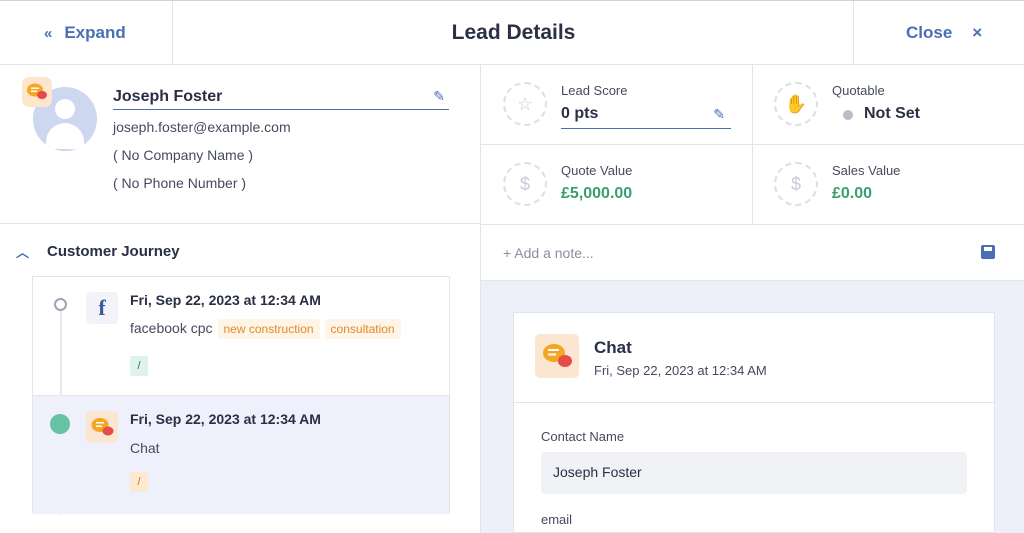  I want to click on quotable-value: Not Set, so click(892, 114).